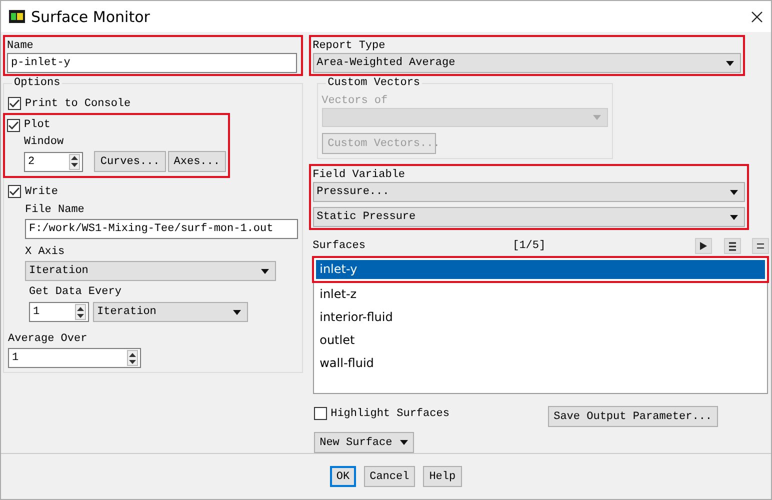 The height and width of the screenshot is (500, 772). Describe the element at coordinates (526, 63) in the screenshot. I see `report-type-dropdown: Area-Weighted Average` at that location.